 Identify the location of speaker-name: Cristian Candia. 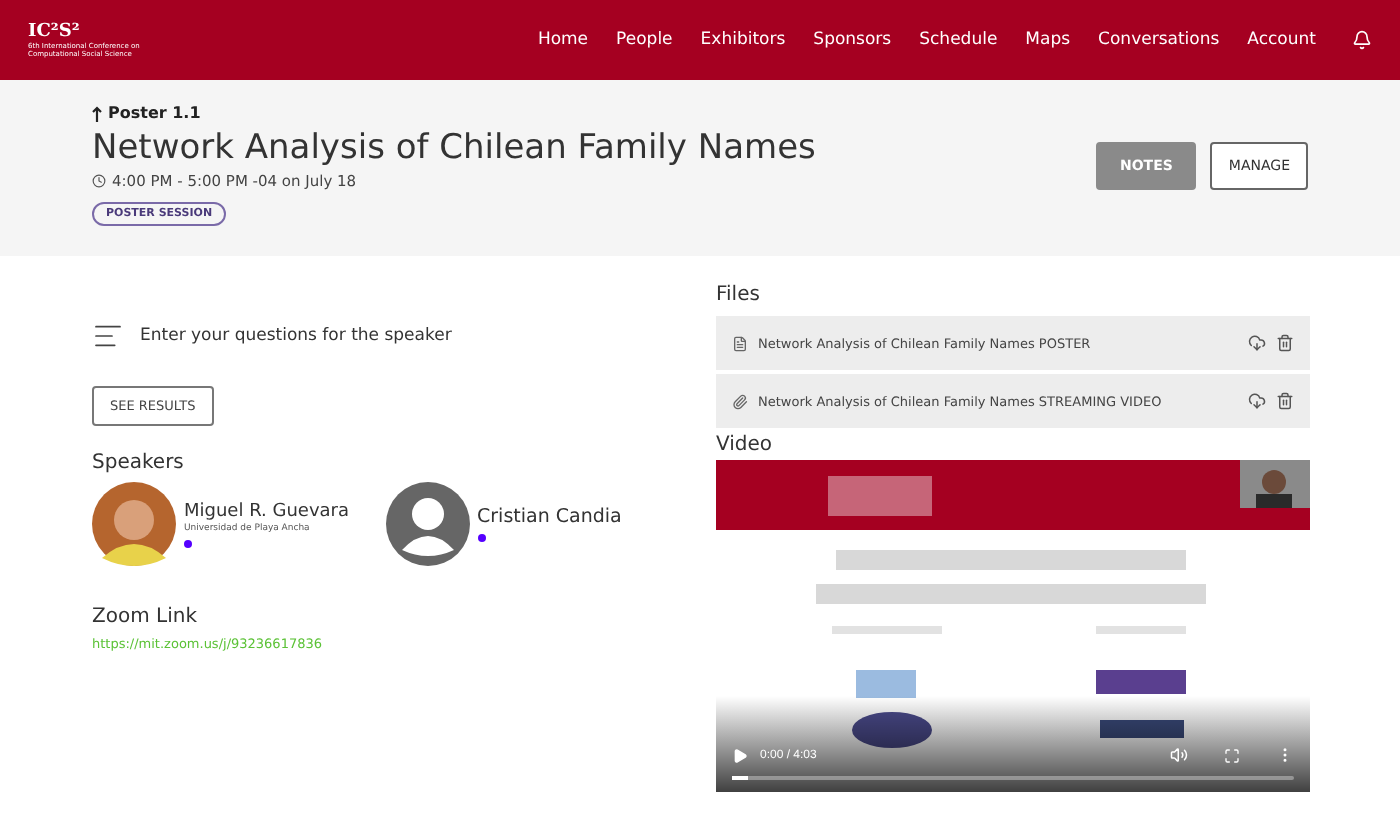
(549, 517).